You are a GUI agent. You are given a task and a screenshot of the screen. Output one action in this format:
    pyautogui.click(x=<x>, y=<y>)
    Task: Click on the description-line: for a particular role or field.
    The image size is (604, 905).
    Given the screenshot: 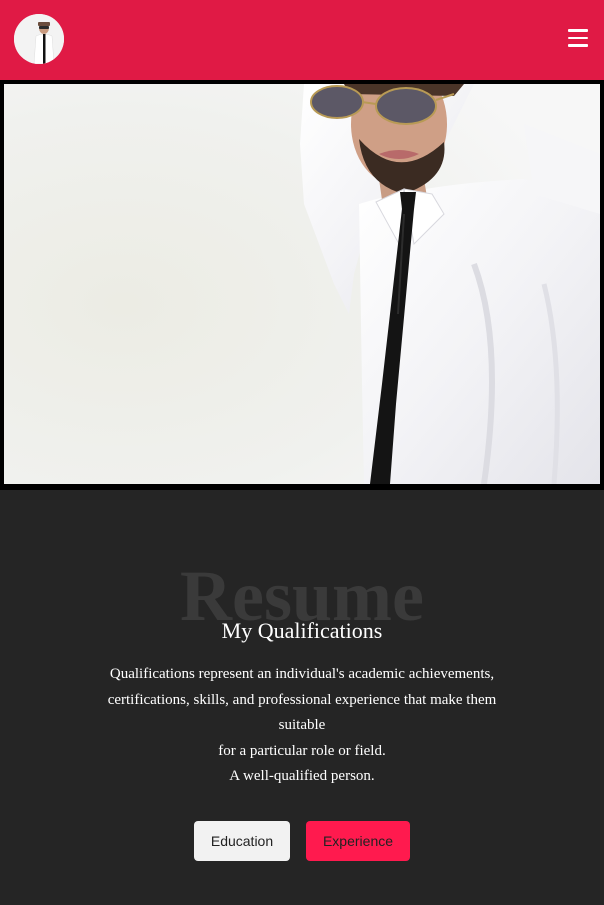 What is the action you would take?
    pyautogui.click(x=302, y=750)
    